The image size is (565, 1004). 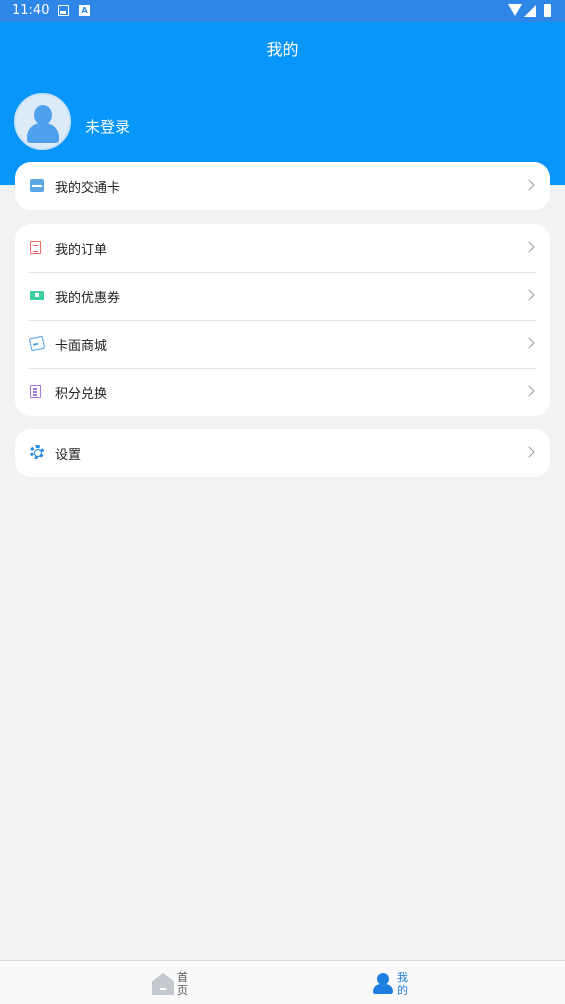 I want to click on tab-label: 我的, so click(x=402, y=984).